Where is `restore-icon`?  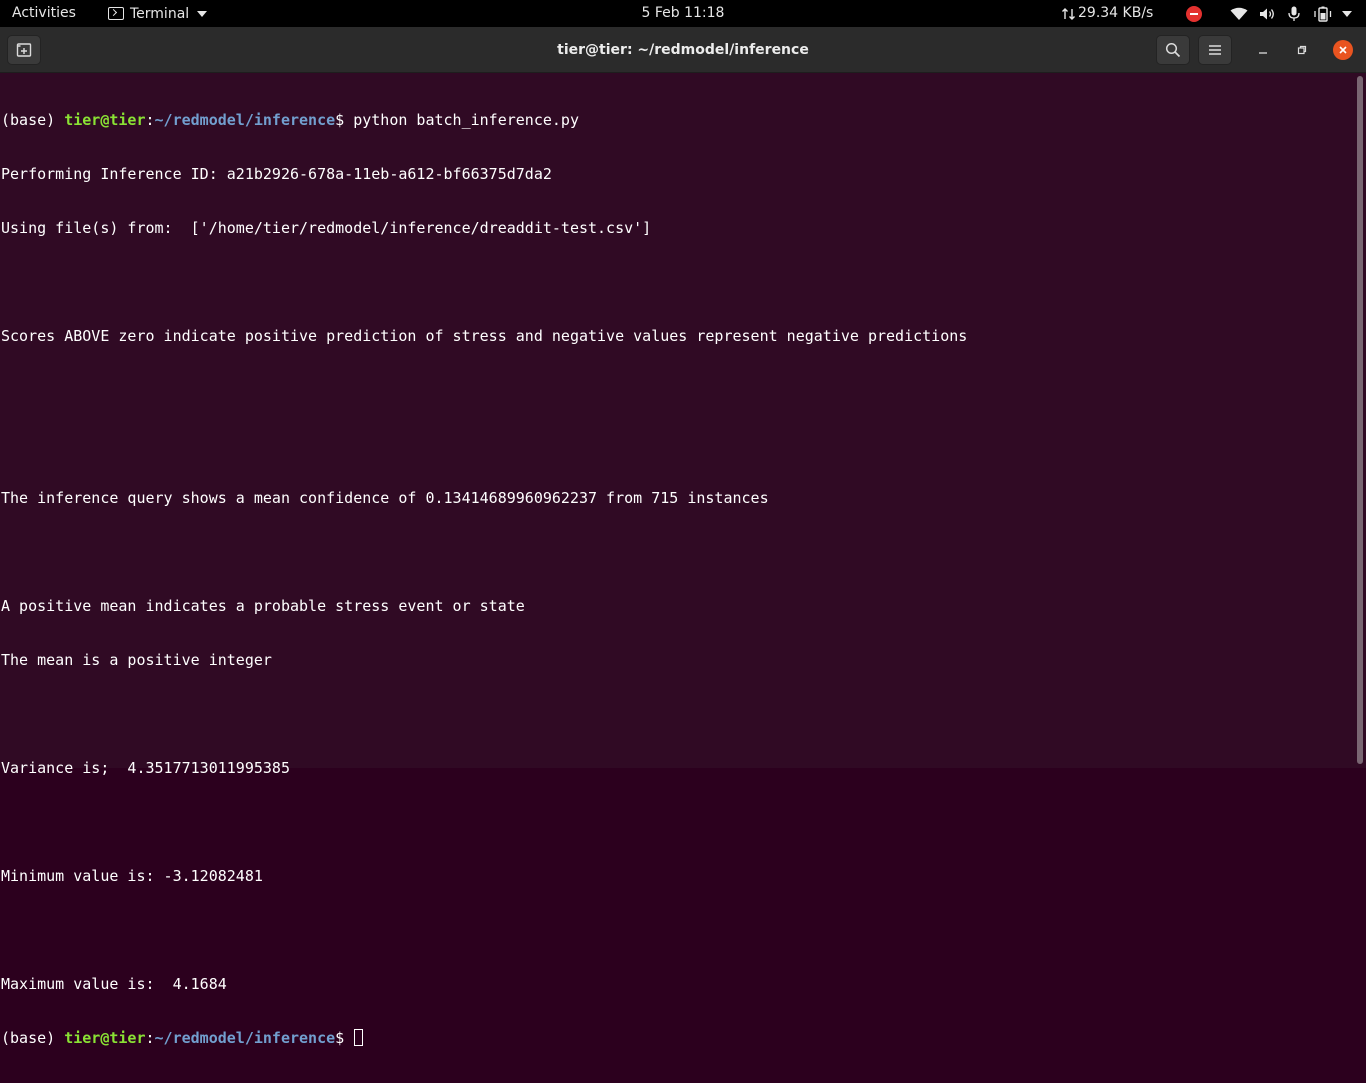
restore-icon is located at coordinates (1302, 50).